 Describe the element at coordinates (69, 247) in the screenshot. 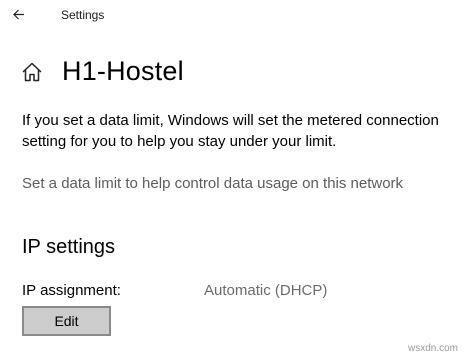

I see `ip-settings-heading: IP settings` at that location.